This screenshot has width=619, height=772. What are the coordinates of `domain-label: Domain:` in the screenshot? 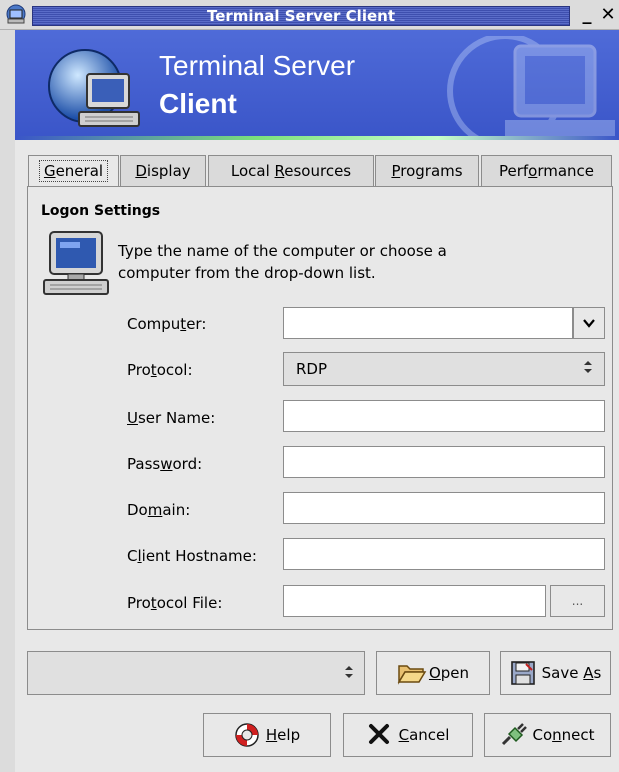 It's located at (159, 510).